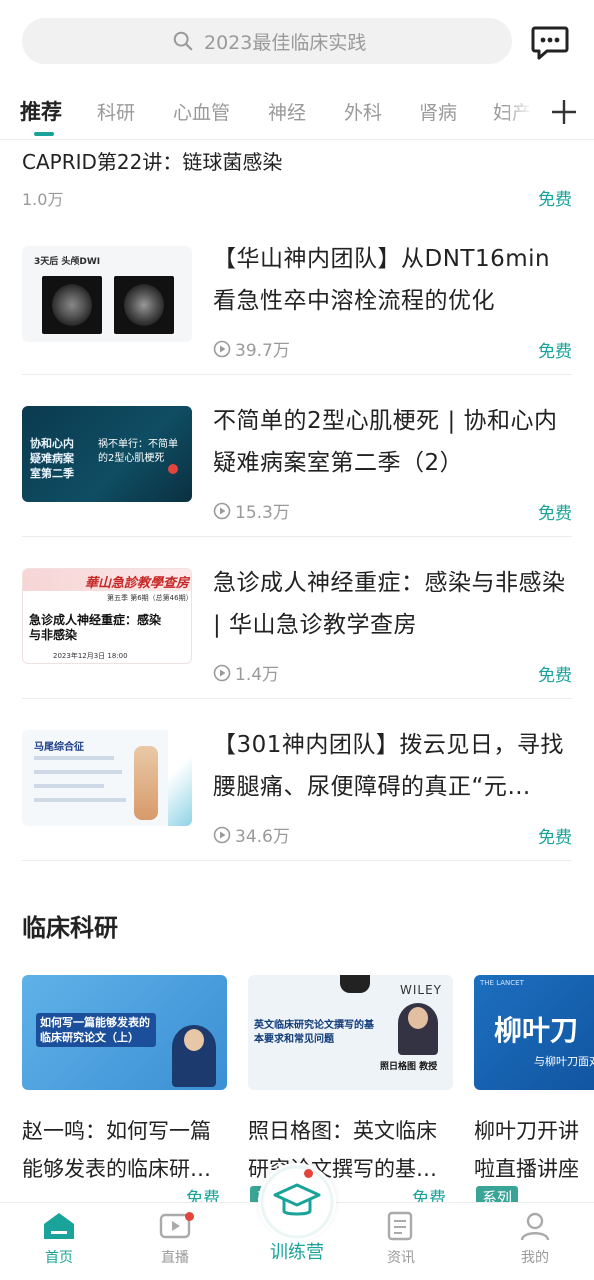 Image resolution: width=594 pixels, height=1280 pixels. I want to click on nav-label: 首页, so click(59, 1258).